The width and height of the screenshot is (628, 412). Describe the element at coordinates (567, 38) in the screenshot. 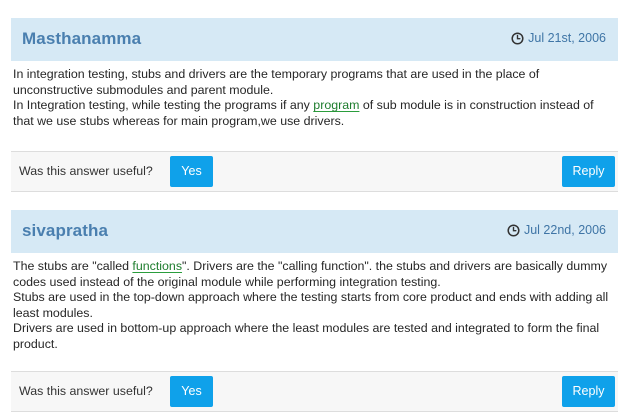

I see `answer-date-text: Jul 21st, 2006` at that location.